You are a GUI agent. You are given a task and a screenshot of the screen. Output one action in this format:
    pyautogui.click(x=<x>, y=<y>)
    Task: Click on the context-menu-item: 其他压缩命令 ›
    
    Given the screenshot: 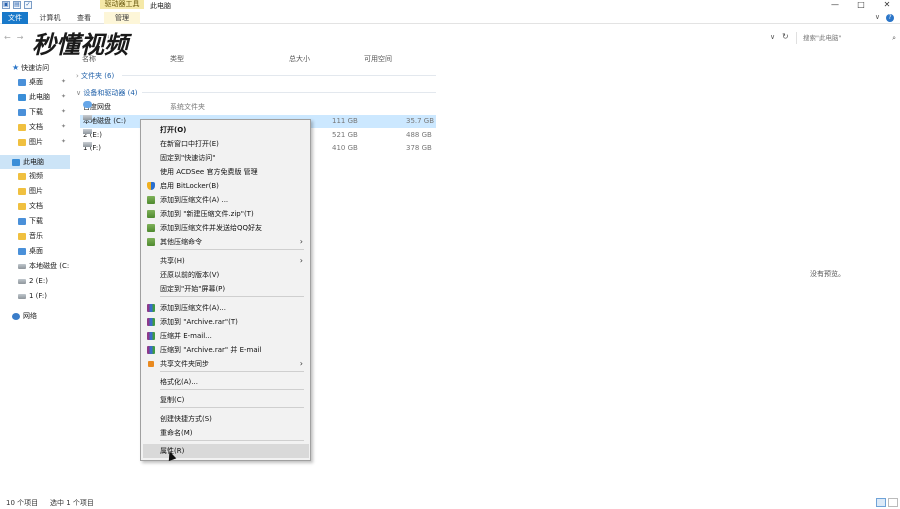 What is the action you would take?
    pyautogui.click(x=226, y=242)
    